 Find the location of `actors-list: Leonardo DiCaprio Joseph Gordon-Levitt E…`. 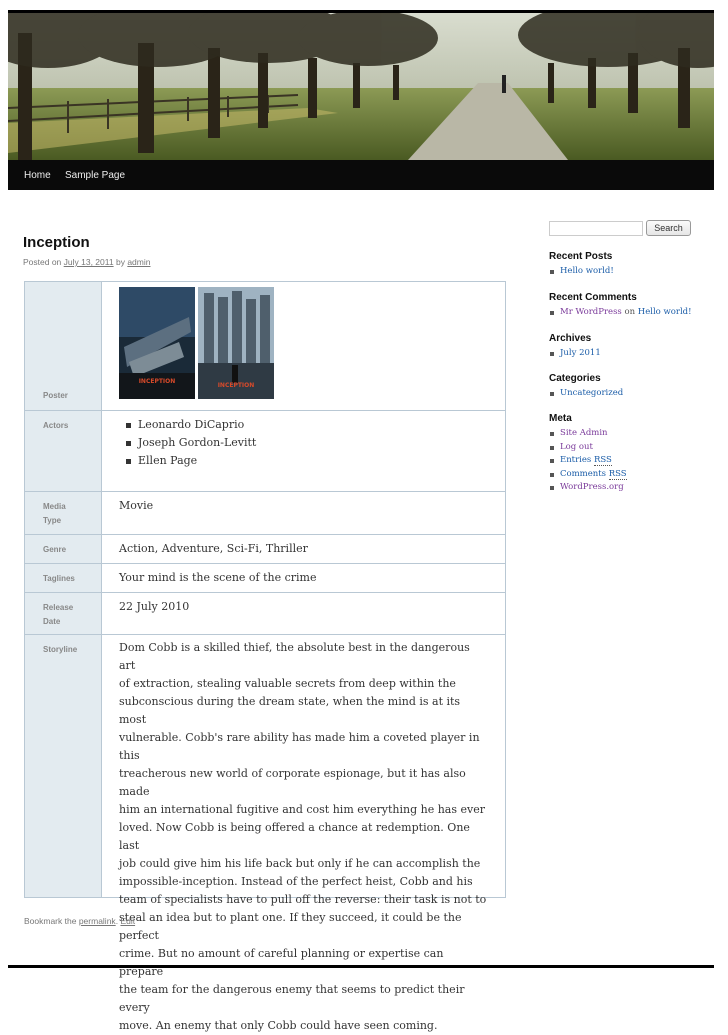

actors-list: Leonardo DiCaprio Joseph Gordon-Levitt E… is located at coordinates (302, 443).